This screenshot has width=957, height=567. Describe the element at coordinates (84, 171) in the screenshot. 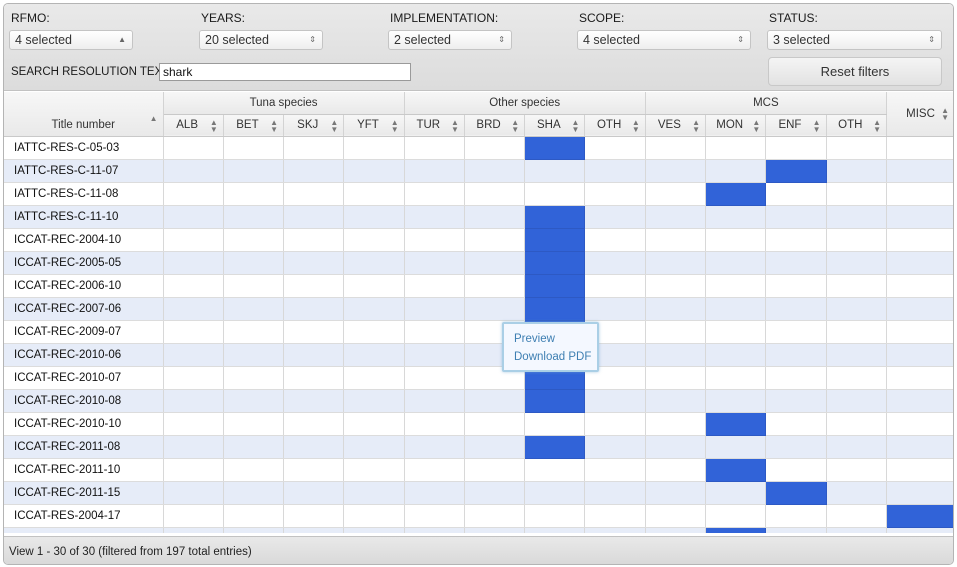

I see `title-number-cell: IATTC-RES-C-11-07` at that location.